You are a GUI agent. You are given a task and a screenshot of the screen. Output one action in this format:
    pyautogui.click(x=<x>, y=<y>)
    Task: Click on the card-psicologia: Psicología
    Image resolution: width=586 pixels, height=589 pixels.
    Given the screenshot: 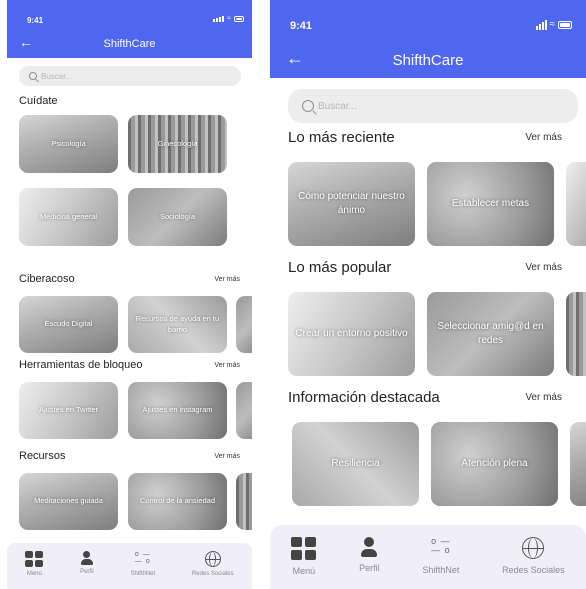 What is the action you would take?
    pyautogui.click(x=68, y=144)
    